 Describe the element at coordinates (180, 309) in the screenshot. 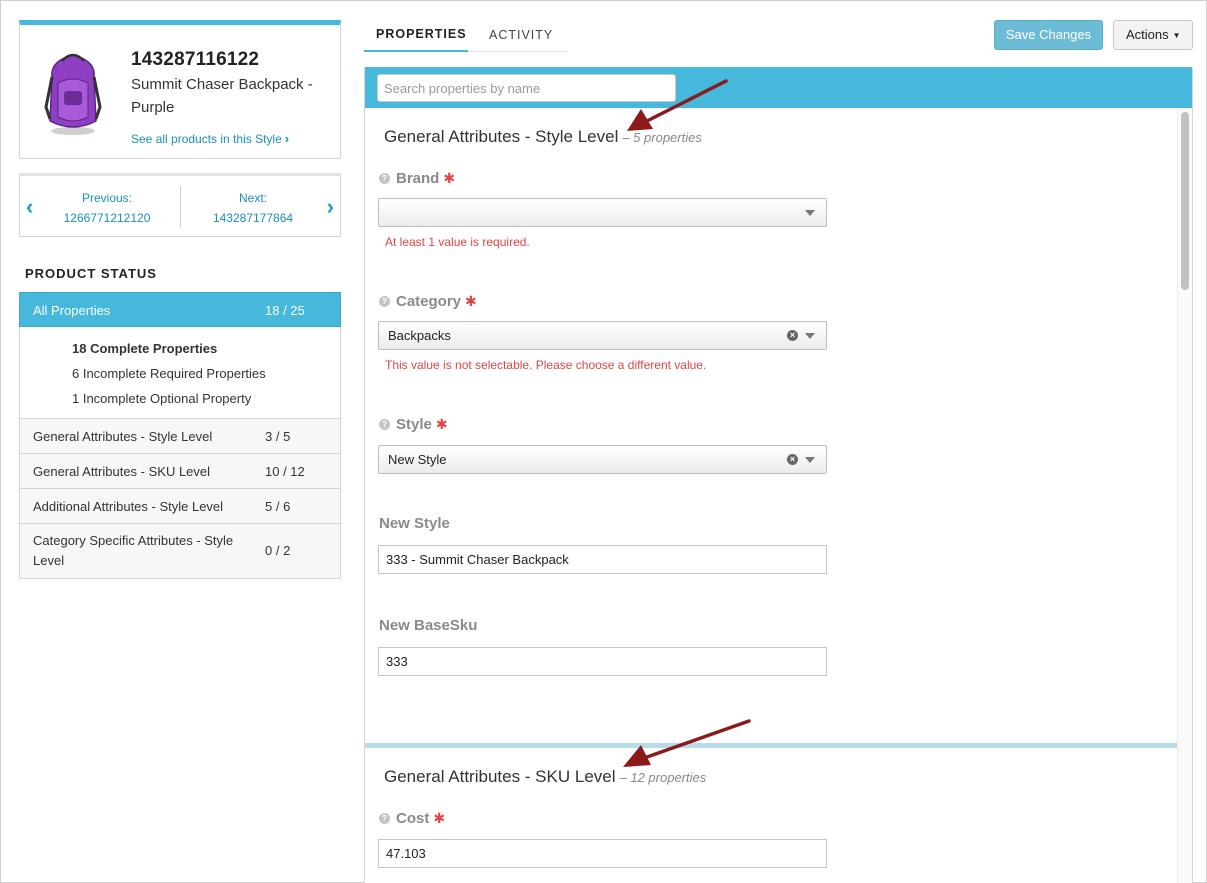

I see `status-item-all-properties: All Properties 18 / 25` at that location.